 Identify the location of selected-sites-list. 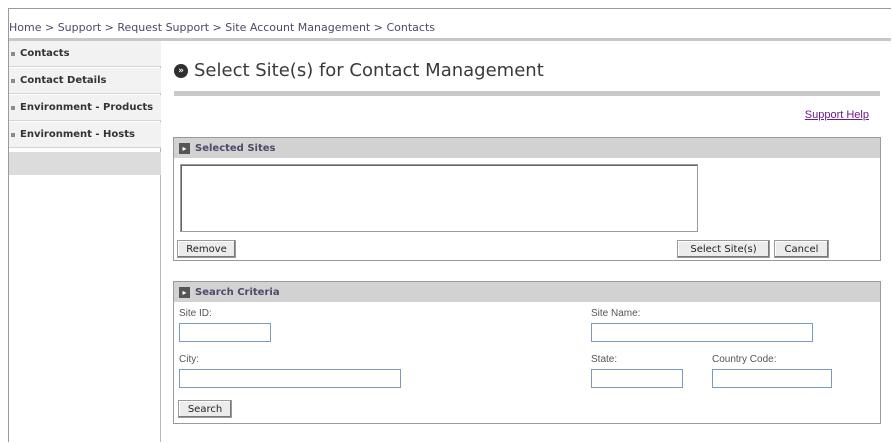
(439, 198).